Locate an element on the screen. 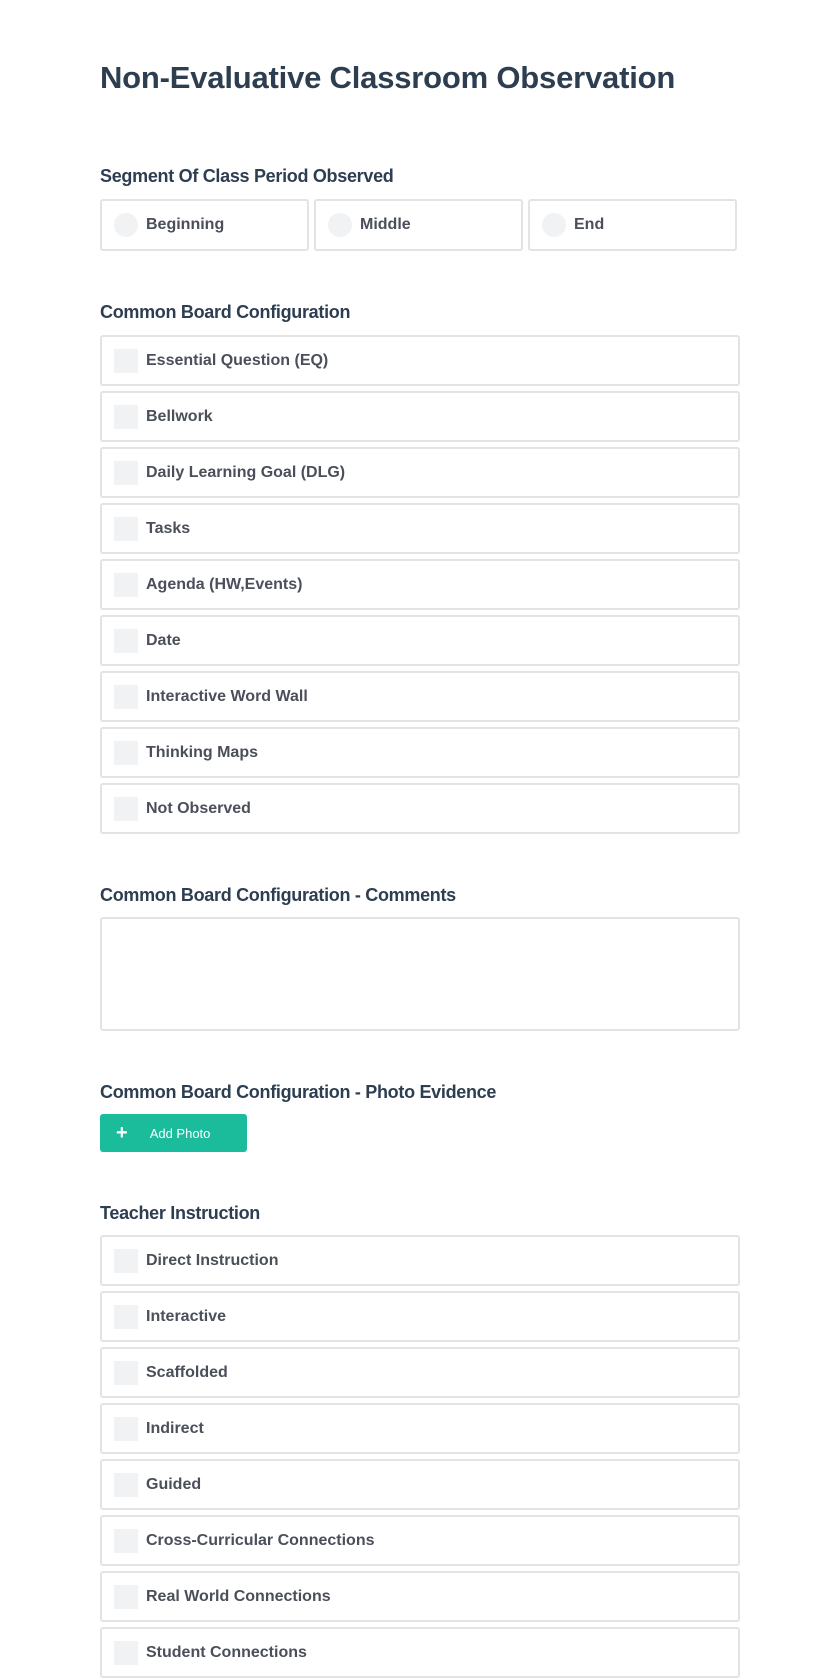 The image size is (840, 1680). segment-section-title: Segment Of Class Period Observed is located at coordinates (247, 176).